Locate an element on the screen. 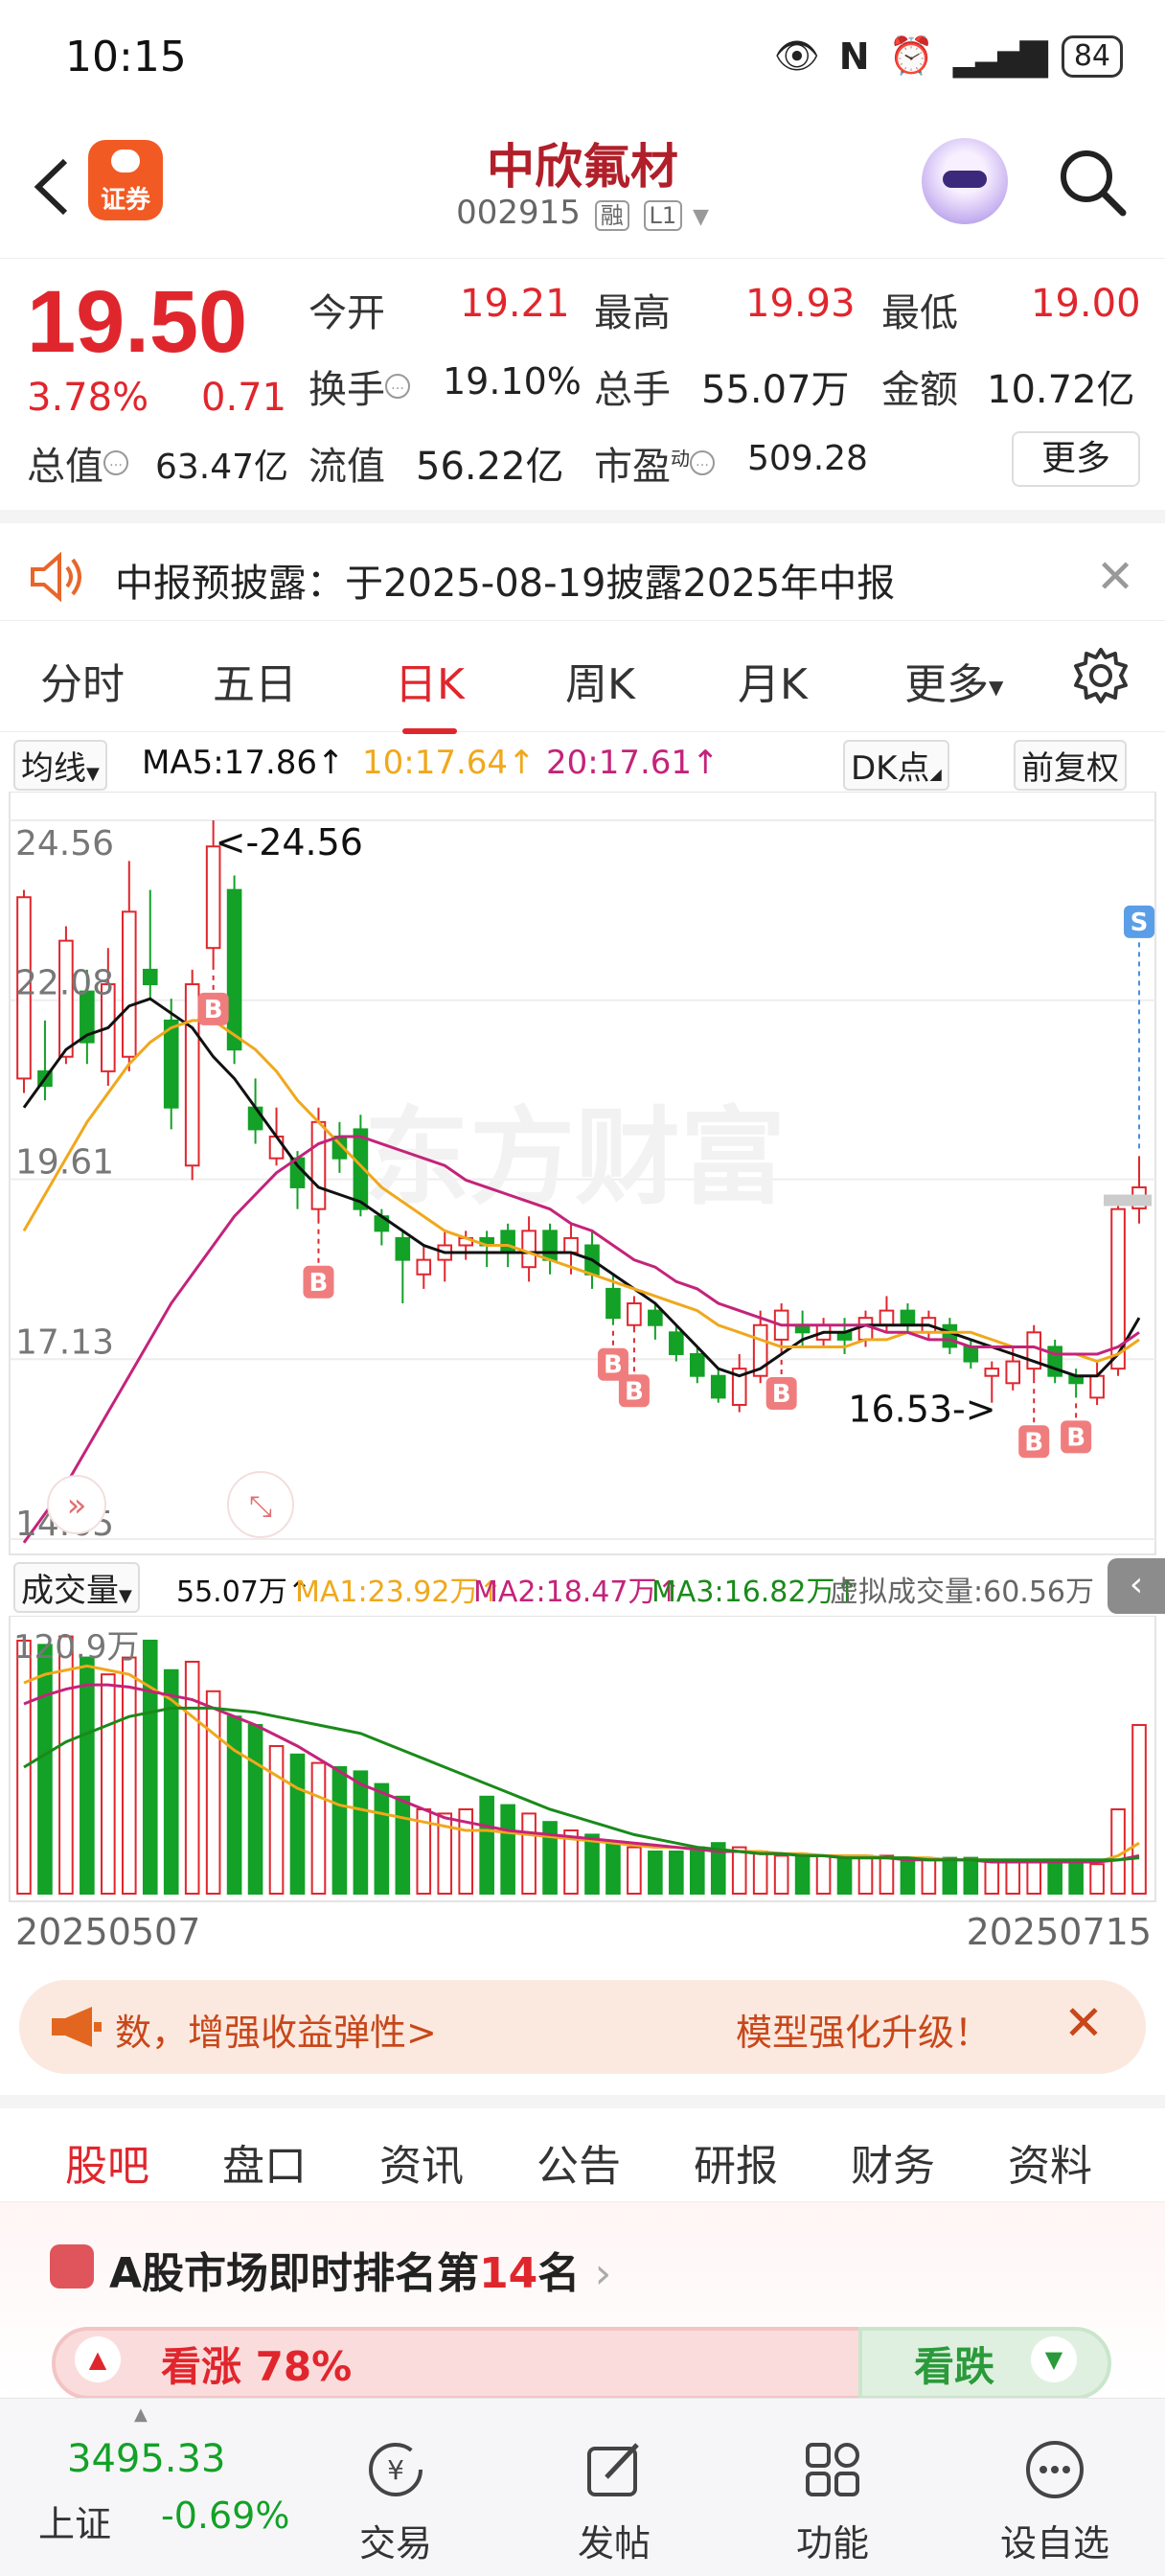 The height and width of the screenshot is (2576, 1165). date-axis: 20250507 20250715 is located at coordinates (582, 1932).